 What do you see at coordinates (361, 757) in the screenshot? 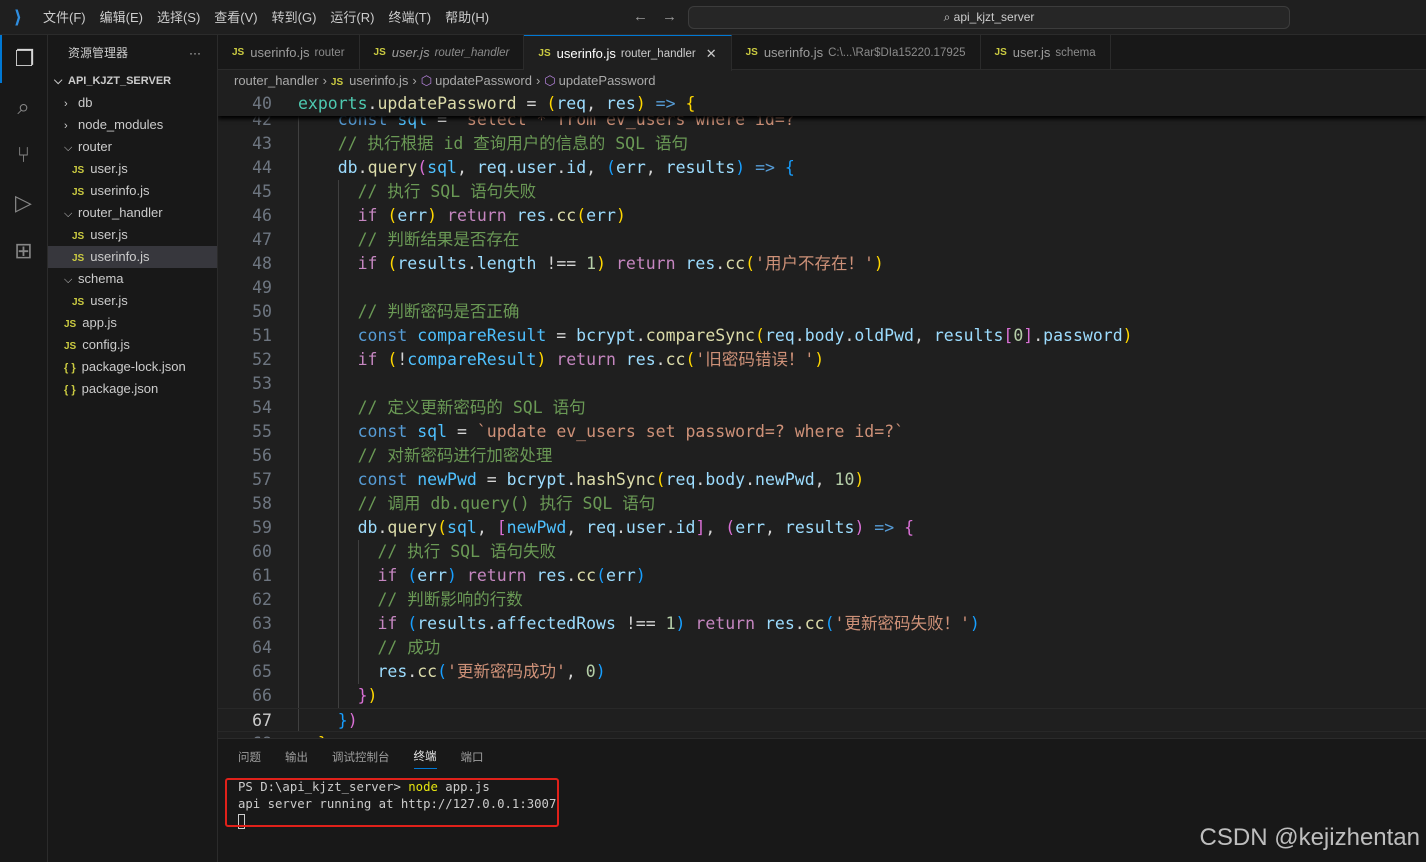
I see `panel-tab: 调试控制台` at bounding box center [361, 757].